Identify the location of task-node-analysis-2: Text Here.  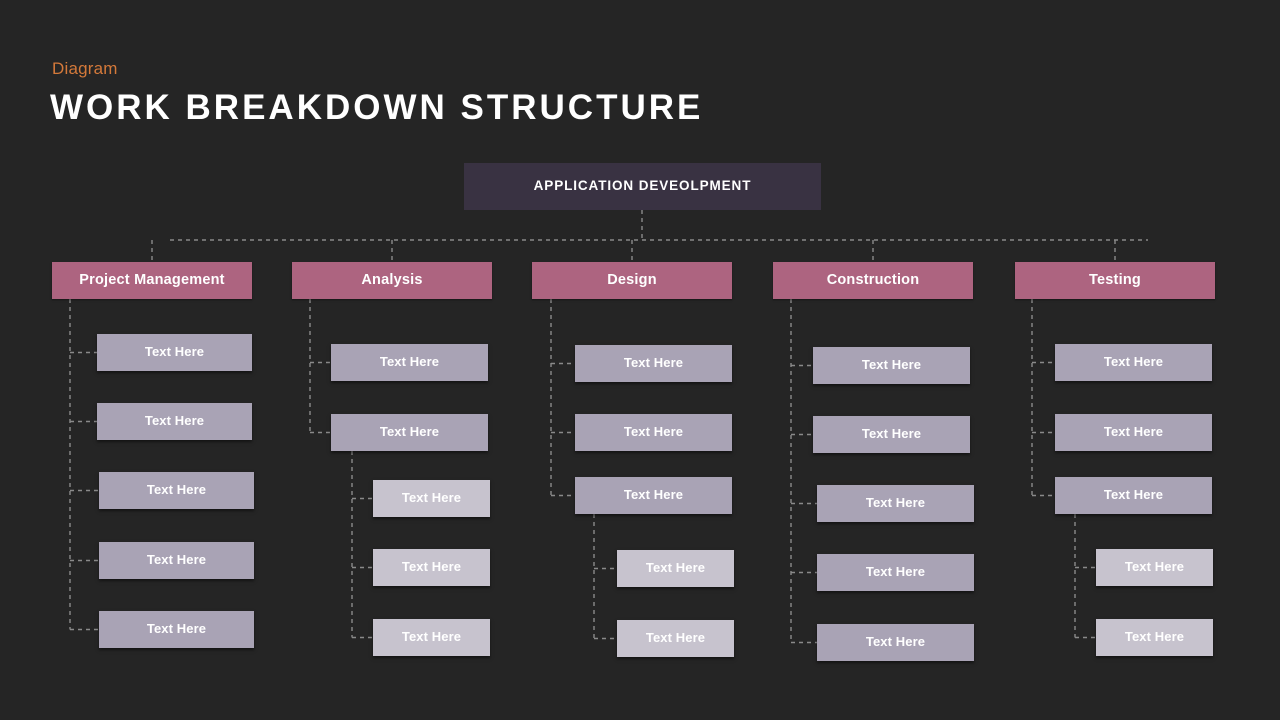
(409, 432).